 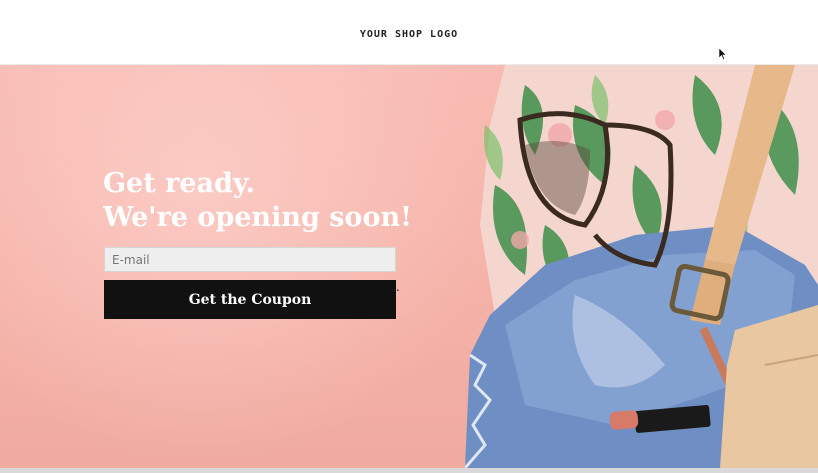 What do you see at coordinates (409, 470) in the screenshot?
I see `bottom-strip` at bounding box center [409, 470].